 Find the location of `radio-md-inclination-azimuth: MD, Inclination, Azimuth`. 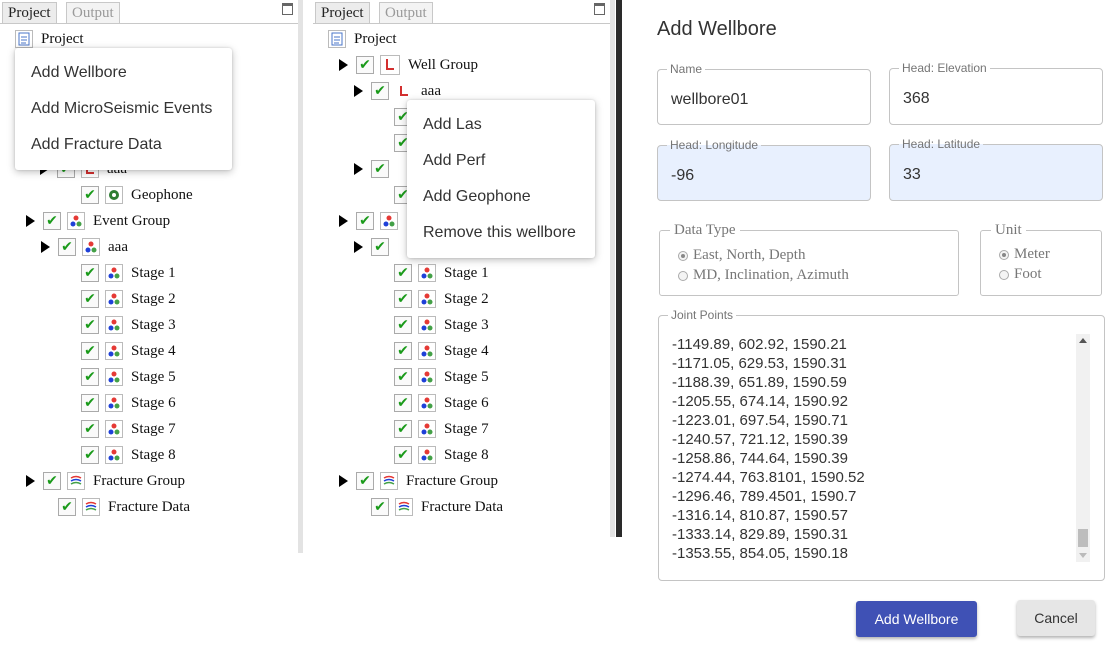

radio-md-inclination-azimuth: MD, Inclination, Azimuth is located at coordinates (763, 275).